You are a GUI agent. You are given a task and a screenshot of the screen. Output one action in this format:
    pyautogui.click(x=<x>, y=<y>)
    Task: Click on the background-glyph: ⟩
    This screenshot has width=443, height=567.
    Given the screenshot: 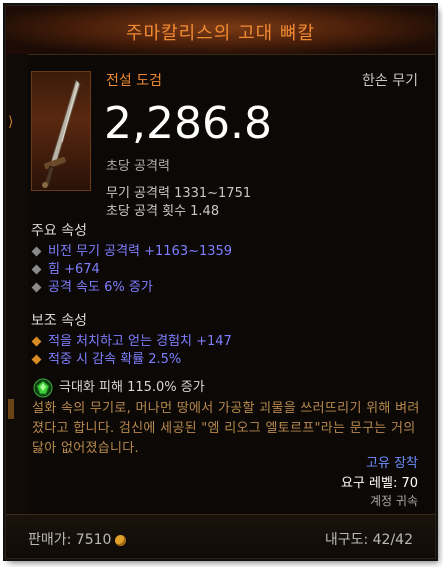 What is the action you would take?
    pyautogui.click(x=11, y=122)
    